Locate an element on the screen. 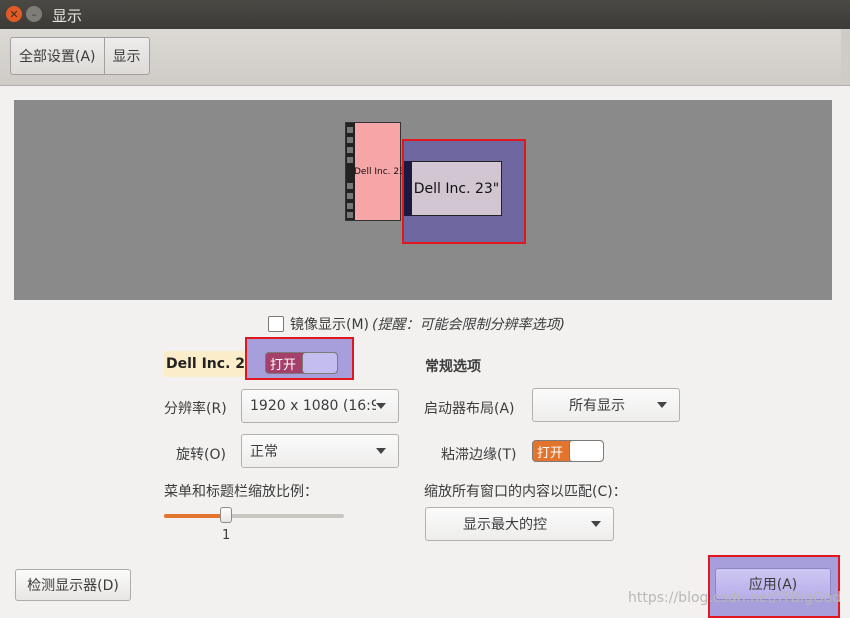  resolution-value: 1920 x 1080 (16:9) is located at coordinates (313, 406).